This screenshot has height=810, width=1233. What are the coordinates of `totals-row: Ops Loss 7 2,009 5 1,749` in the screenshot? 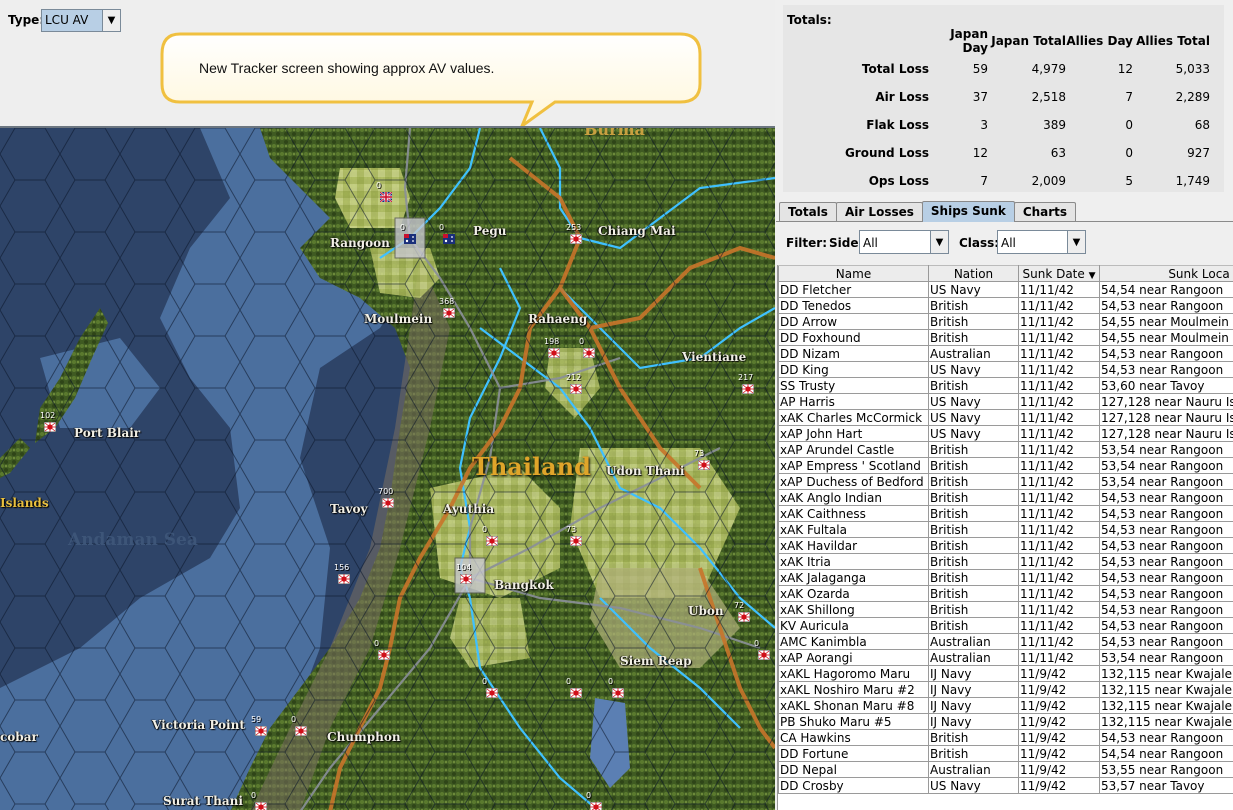 It's located at (996, 181).